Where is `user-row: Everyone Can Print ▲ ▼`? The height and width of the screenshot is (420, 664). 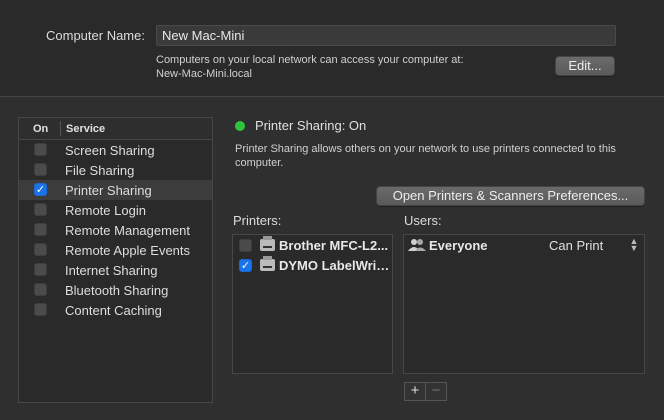 user-row: Everyone Can Print ▲ ▼ is located at coordinates (524, 245).